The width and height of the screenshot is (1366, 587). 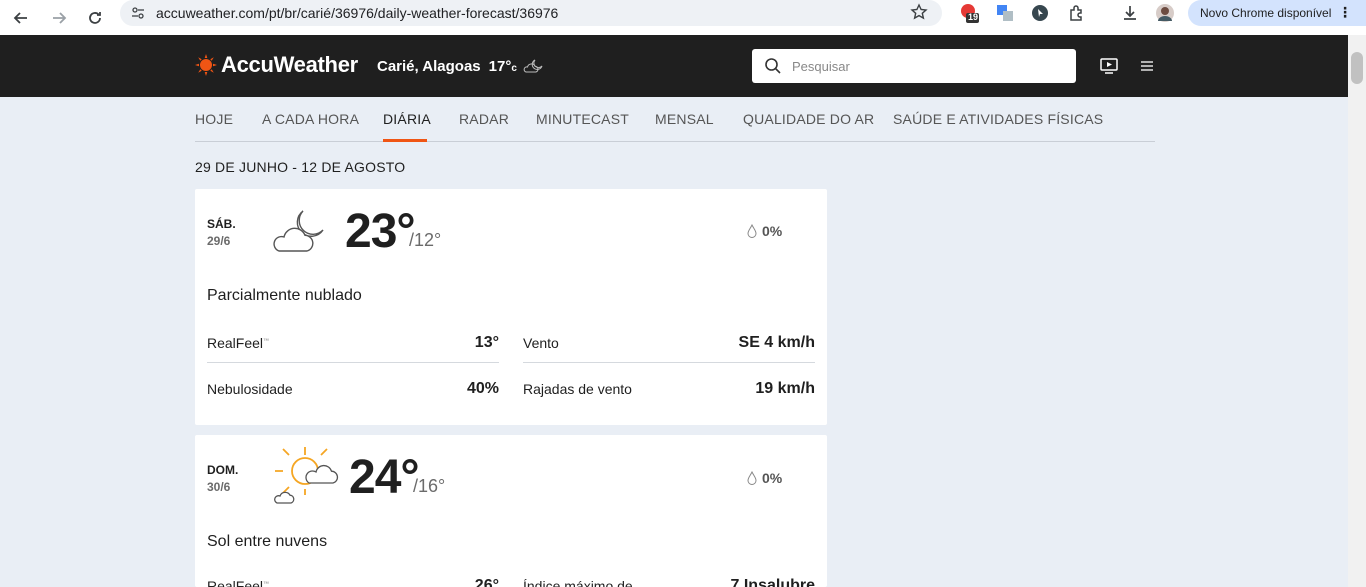 What do you see at coordinates (772, 582) in the screenshot?
I see `uv-index-value: 7 Insalubre` at bounding box center [772, 582].